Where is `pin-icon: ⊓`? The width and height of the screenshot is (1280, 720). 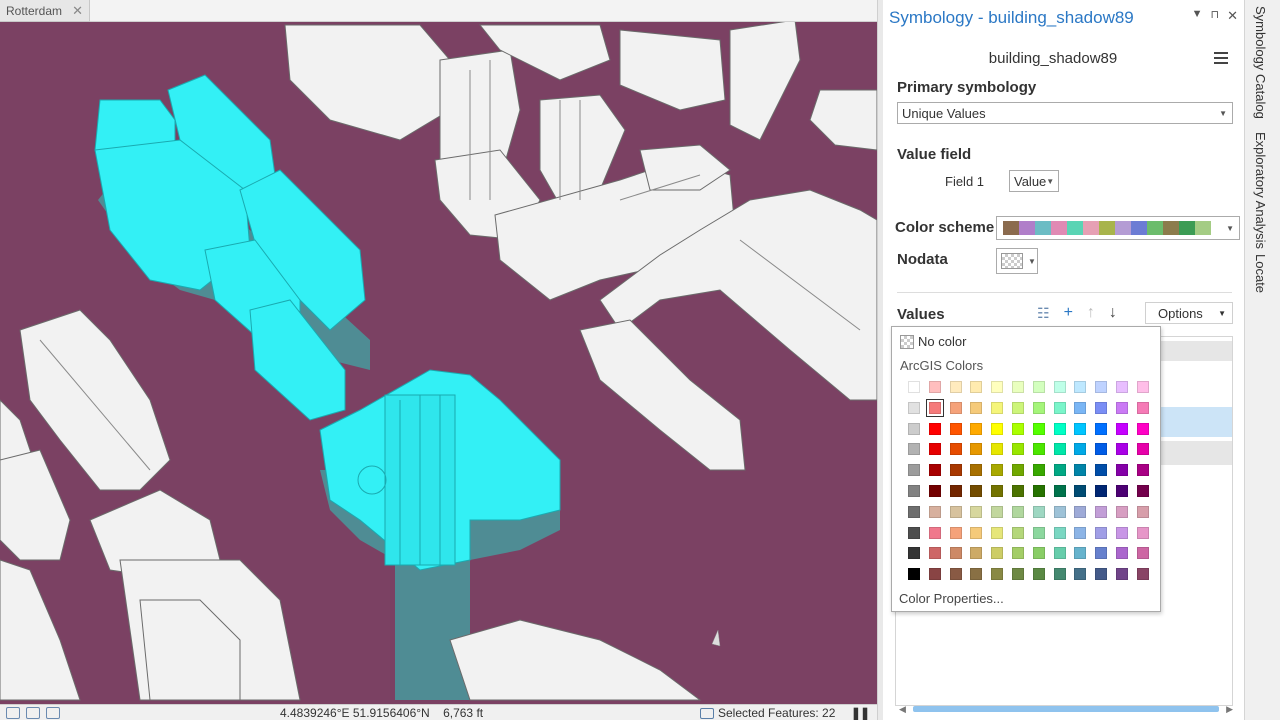
pin-icon: ⊓ is located at coordinates (1215, 16).